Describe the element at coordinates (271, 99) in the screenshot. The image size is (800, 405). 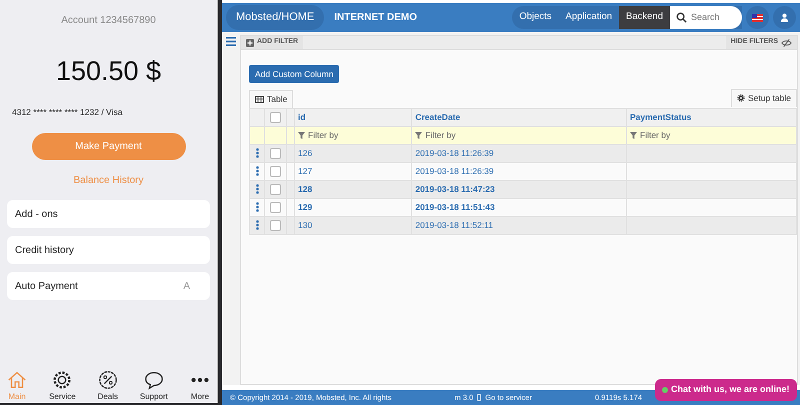
I see `table-view-tab: Table` at that location.